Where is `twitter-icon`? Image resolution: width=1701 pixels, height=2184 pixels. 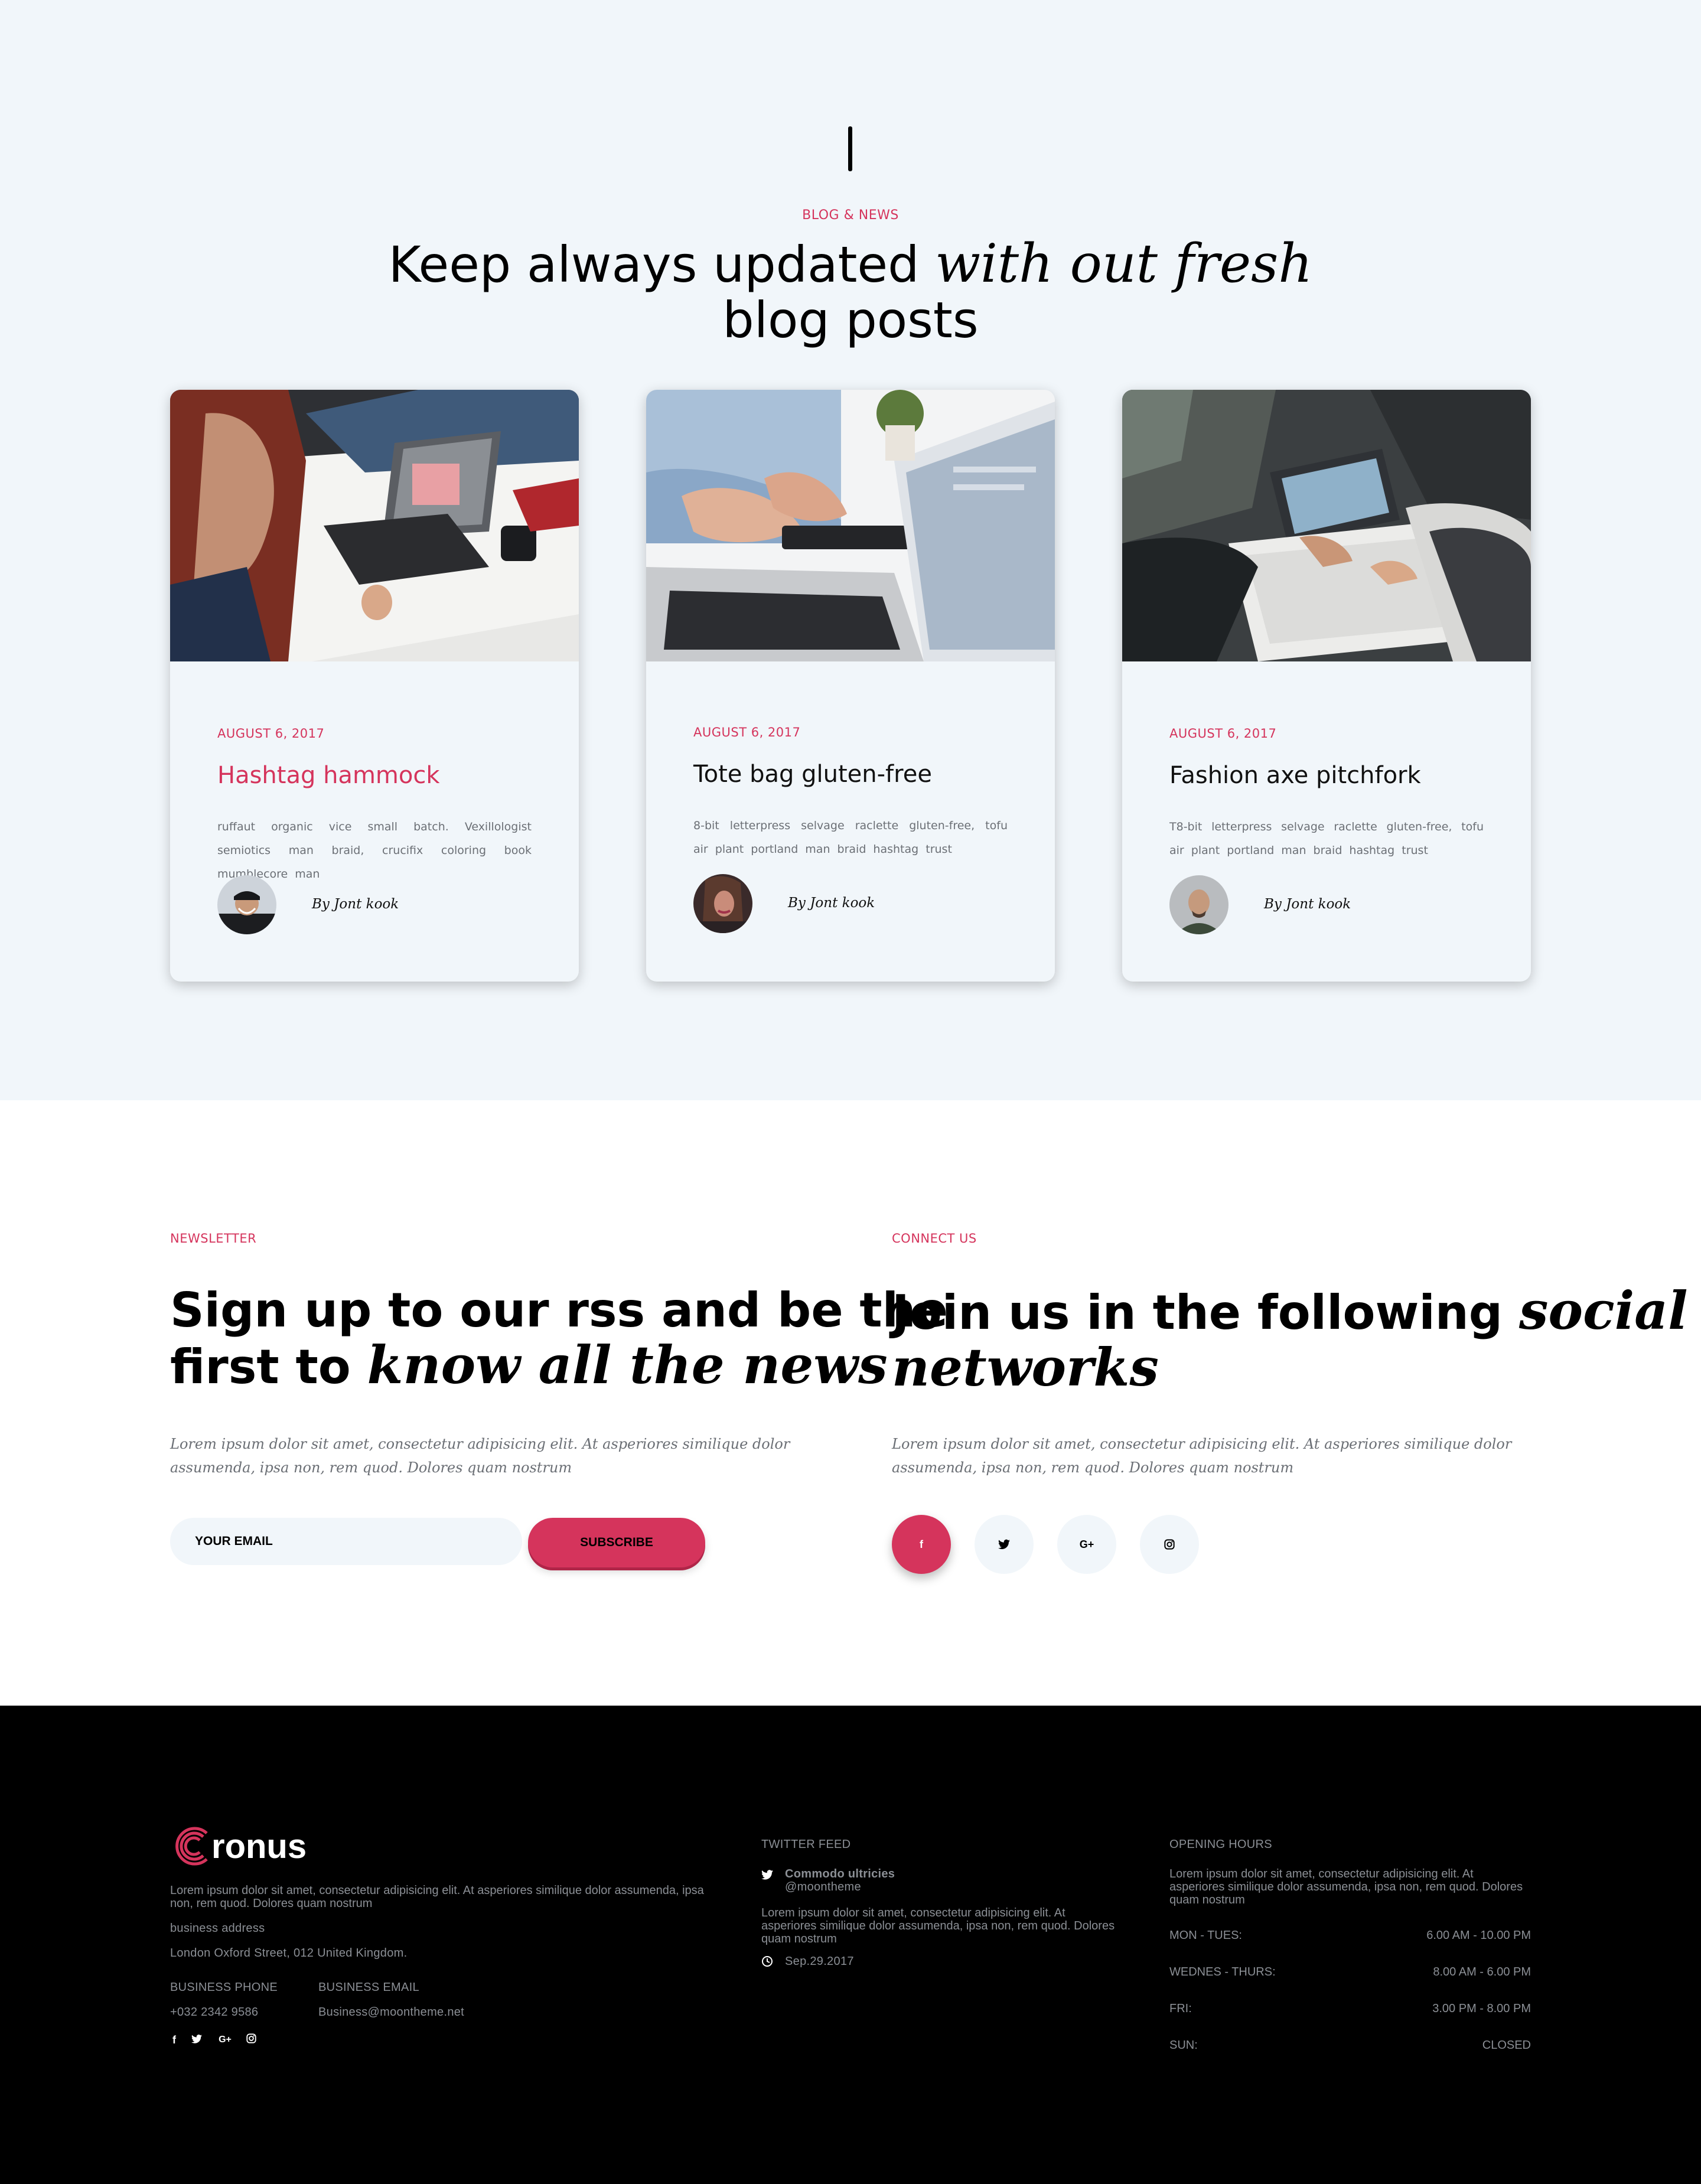
twitter-icon is located at coordinates (1004, 1544).